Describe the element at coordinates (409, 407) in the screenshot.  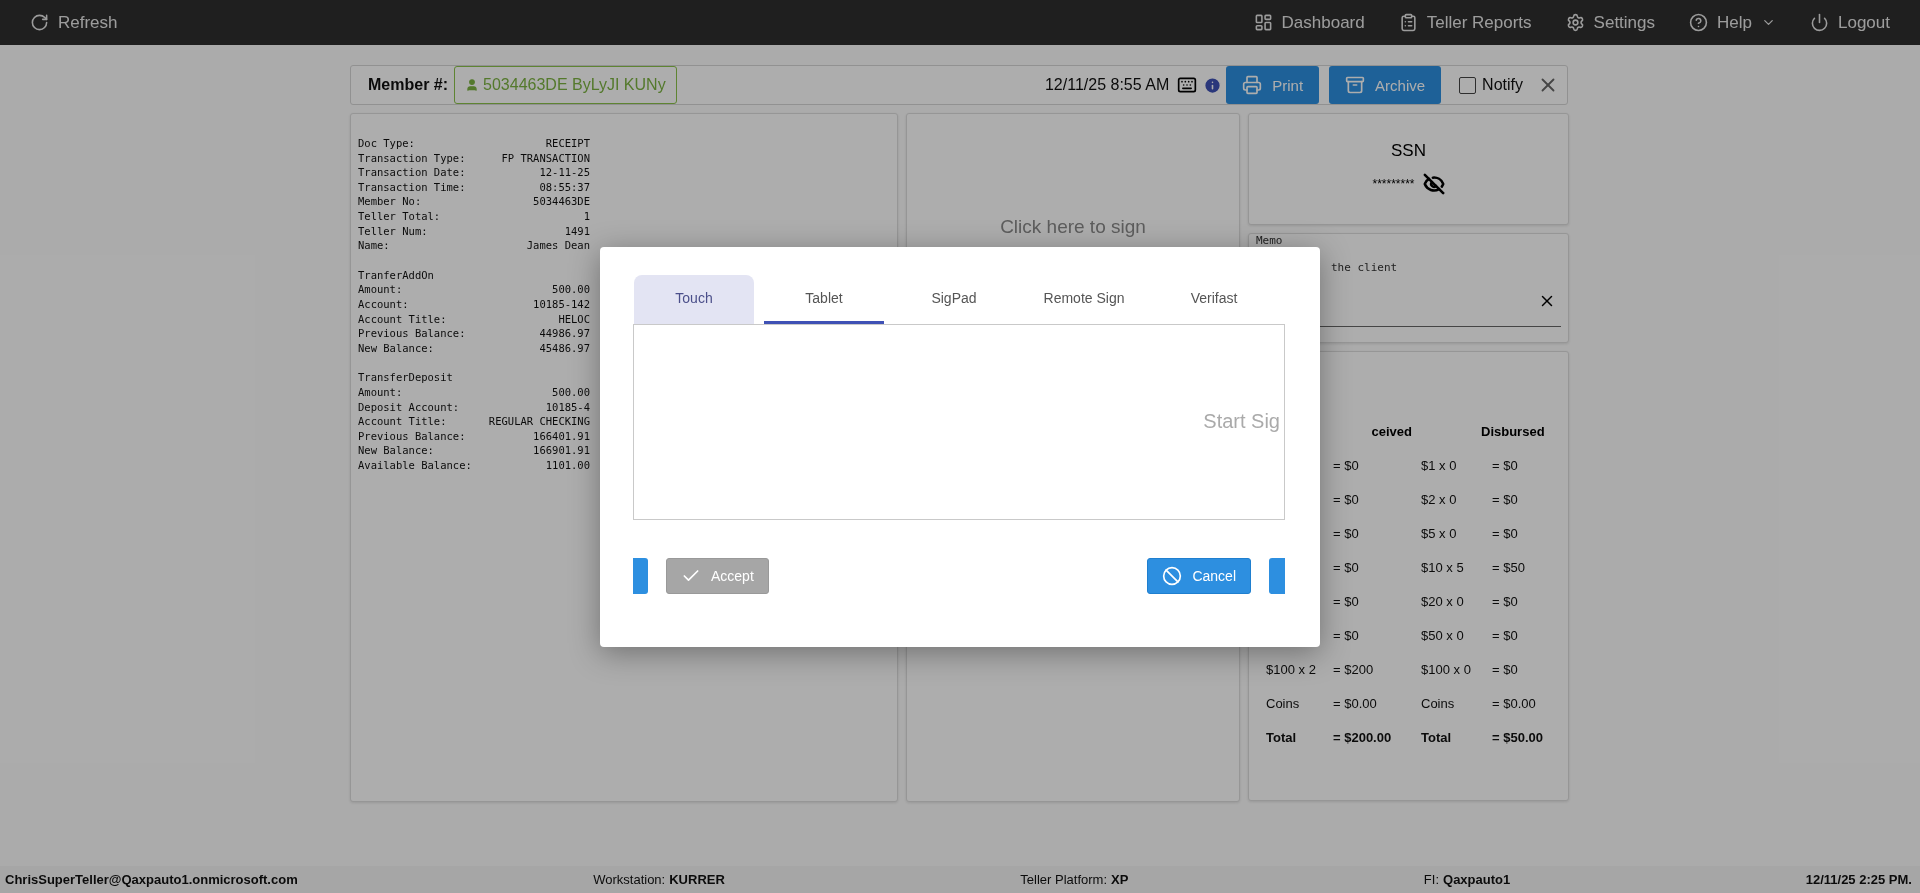
I see `receipt-label: Deposit Account:` at that location.